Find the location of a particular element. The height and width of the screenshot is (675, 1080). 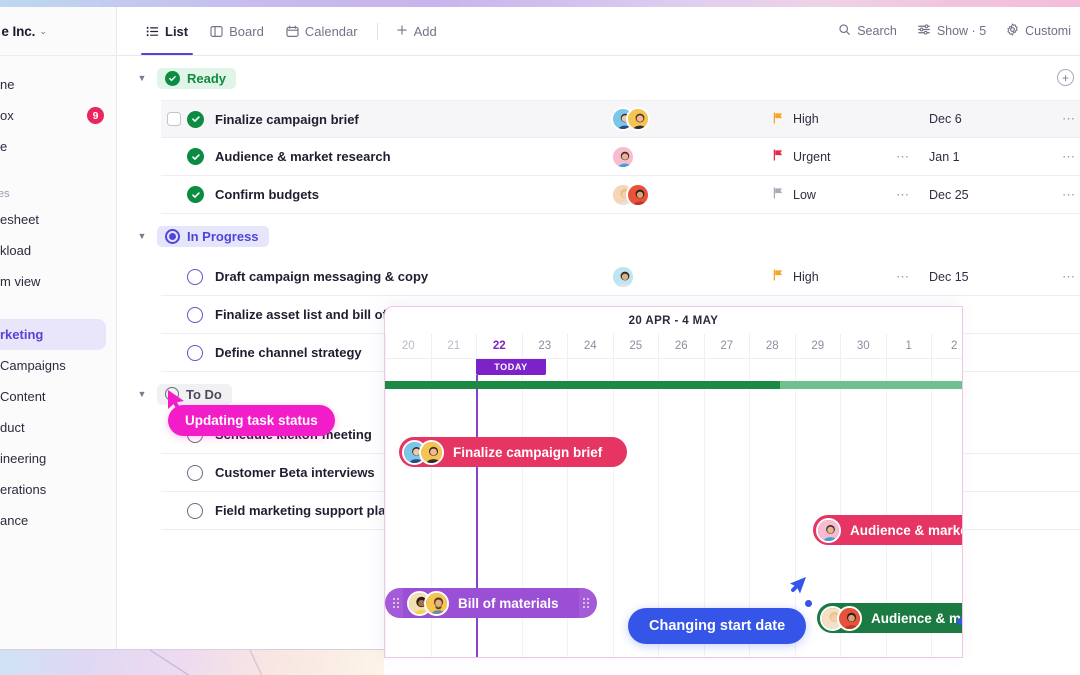

avatar is located at coordinates (828, 530).